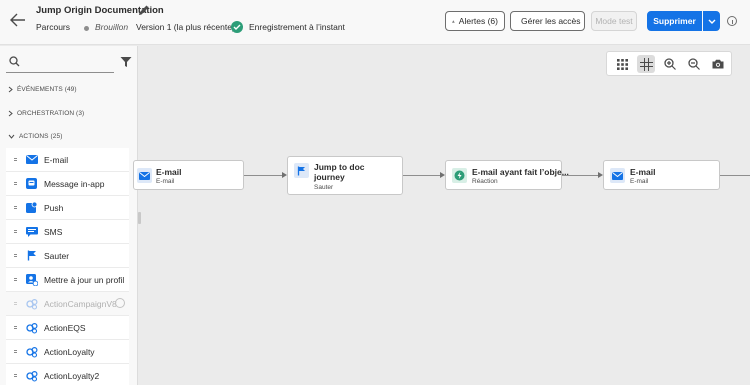 The width and height of the screenshot is (750, 385). What do you see at coordinates (31, 279) in the screenshot?
I see `update-profile-icon` at bounding box center [31, 279].